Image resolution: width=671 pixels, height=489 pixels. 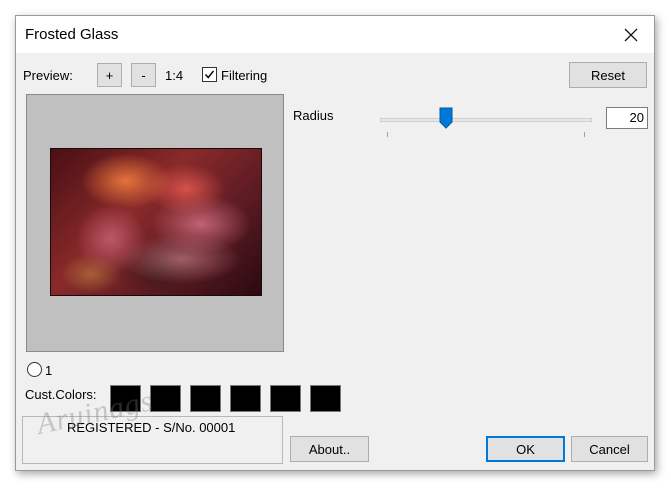 I want to click on window-title: Frosted Glass, so click(x=72, y=34).